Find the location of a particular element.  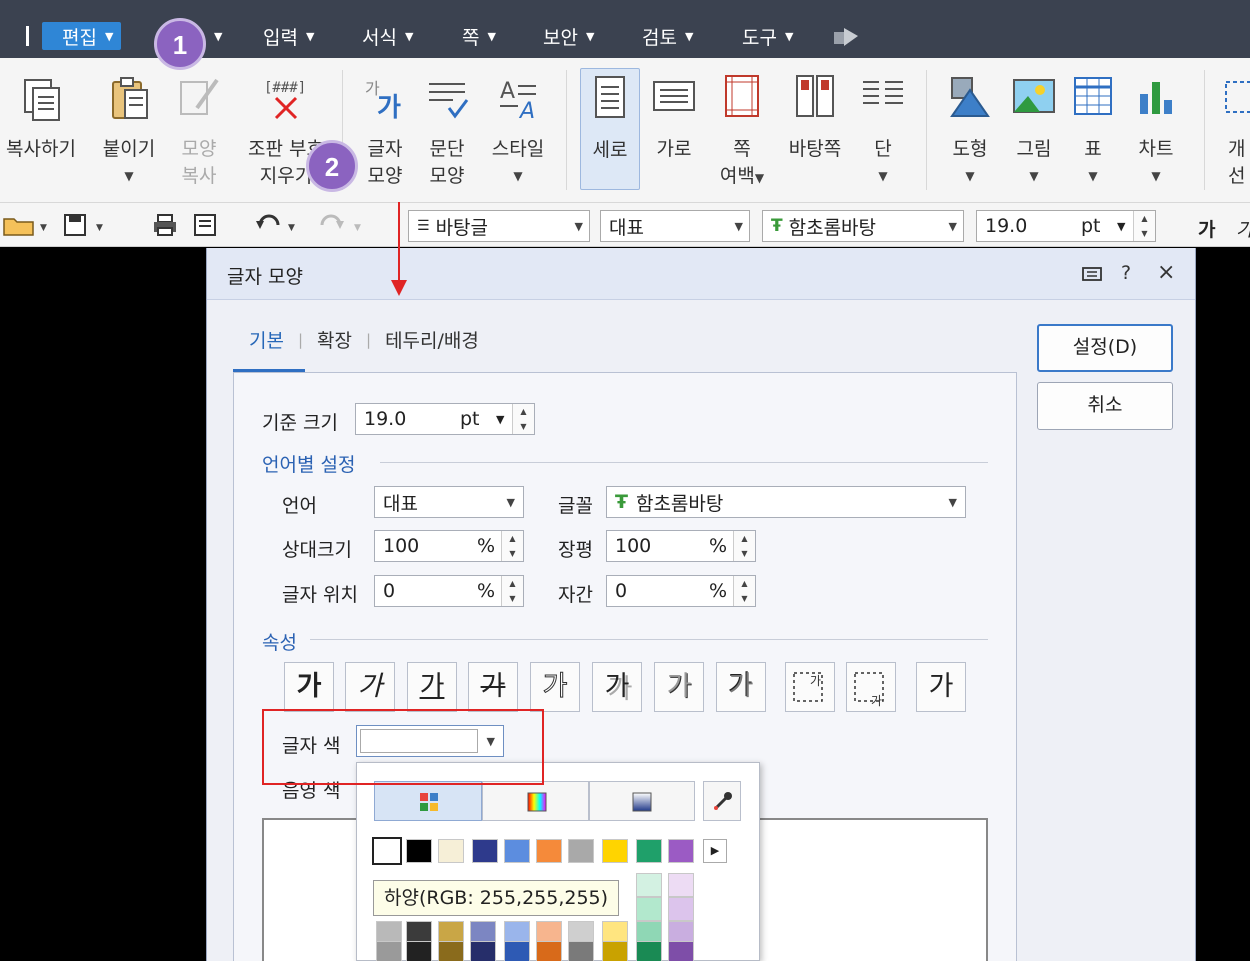

eyedropper-button is located at coordinates (722, 801).